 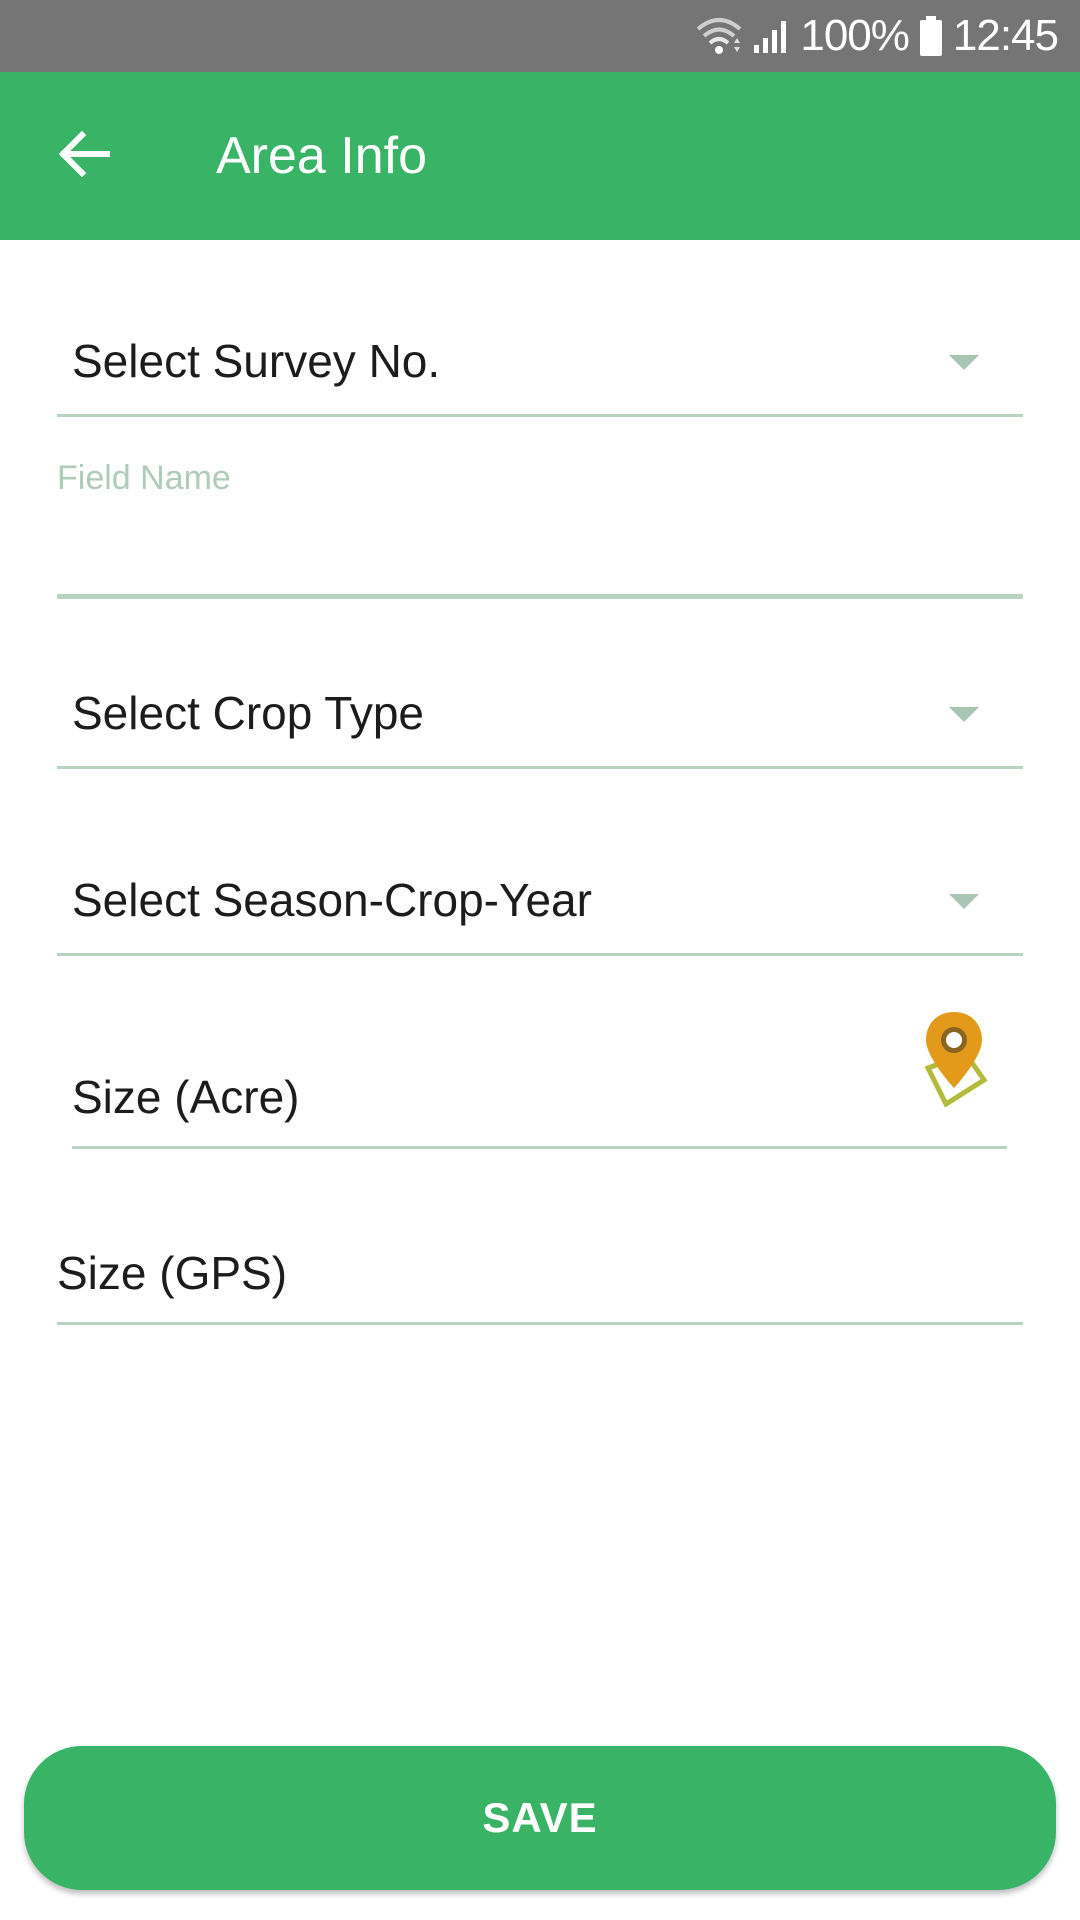 I want to click on app-bar: Area Info, so click(x=540, y=156).